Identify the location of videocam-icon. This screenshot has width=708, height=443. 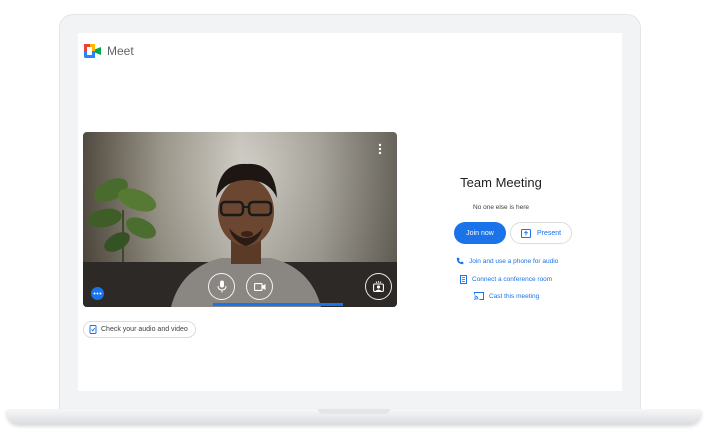
(259, 286).